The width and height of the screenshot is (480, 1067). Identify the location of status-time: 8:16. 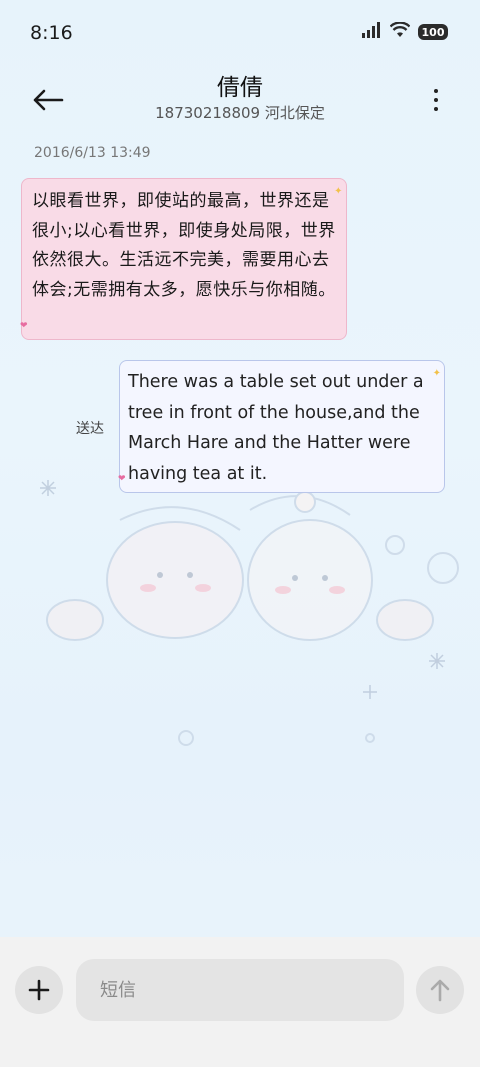
(51, 33).